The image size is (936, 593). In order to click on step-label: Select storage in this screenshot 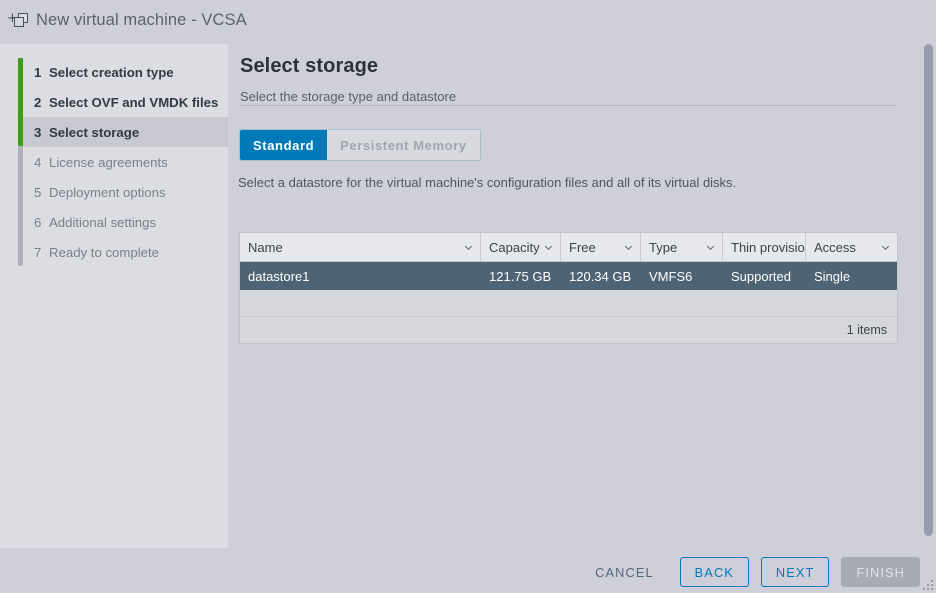, I will do `click(94, 132)`.